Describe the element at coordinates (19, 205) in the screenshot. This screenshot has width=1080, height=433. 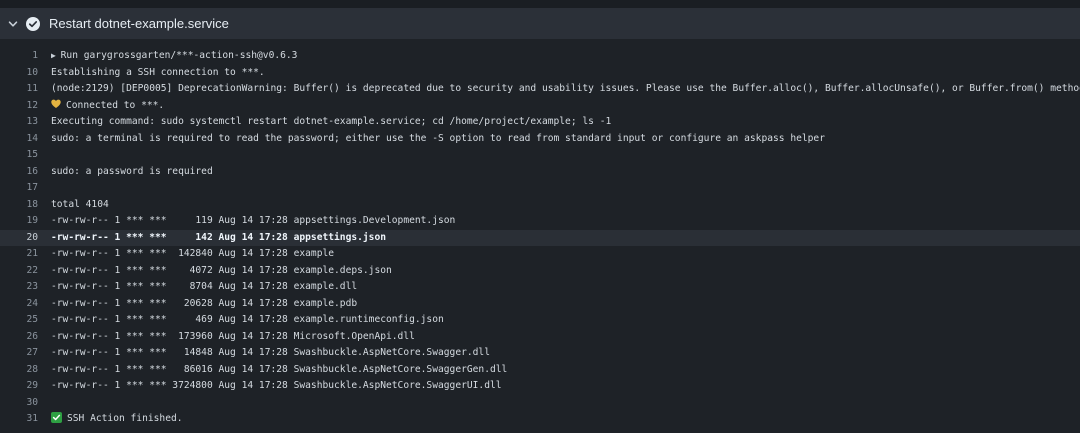
I see `line-number: 18` at that location.